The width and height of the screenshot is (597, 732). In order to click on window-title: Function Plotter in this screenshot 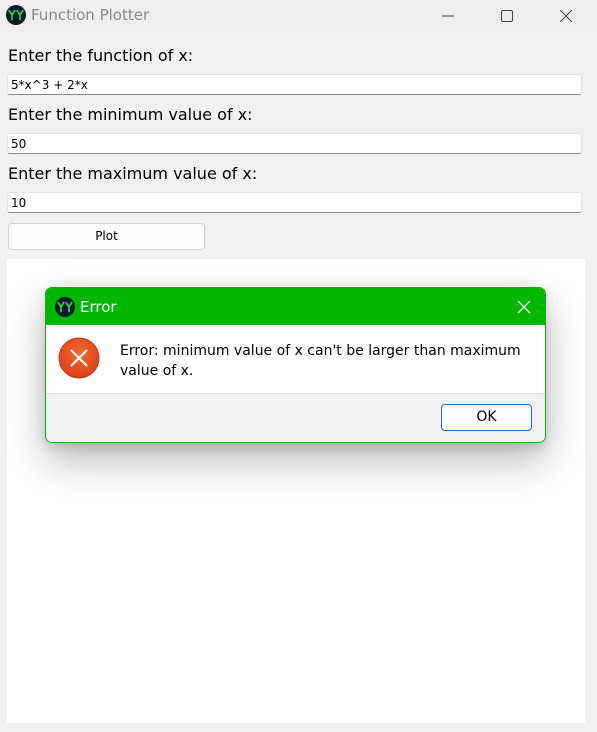, I will do `click(90, 15)`.